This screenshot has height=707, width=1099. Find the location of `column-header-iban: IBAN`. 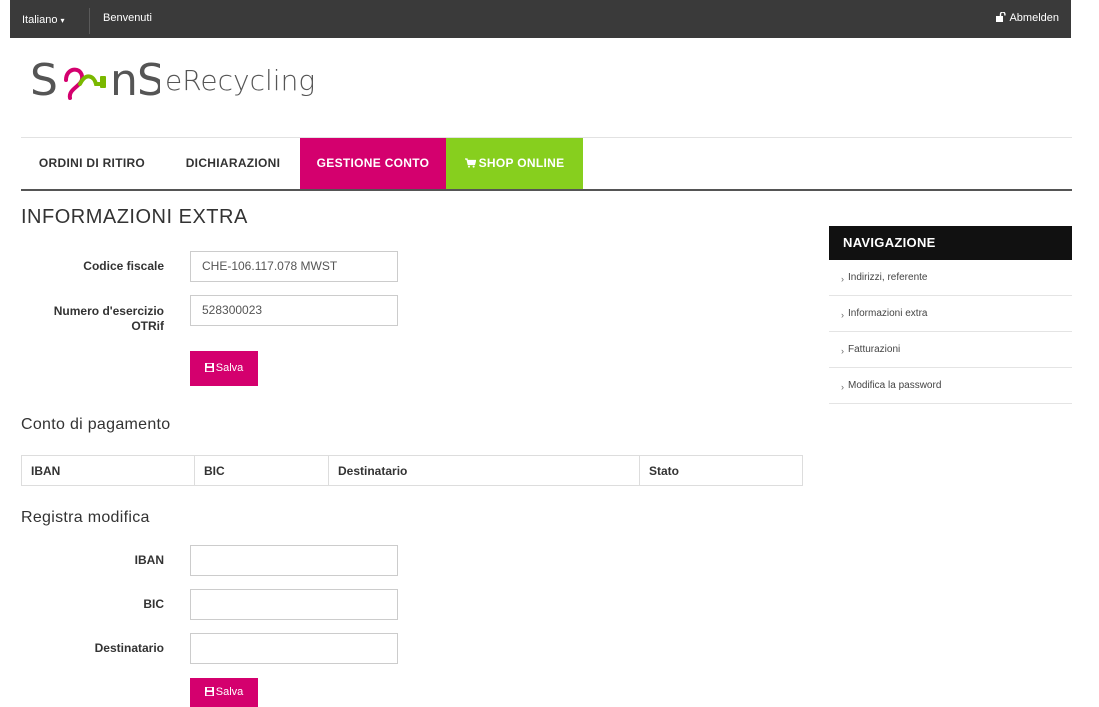

column-header-iban: IBAN is located at coordinates (108, 470).